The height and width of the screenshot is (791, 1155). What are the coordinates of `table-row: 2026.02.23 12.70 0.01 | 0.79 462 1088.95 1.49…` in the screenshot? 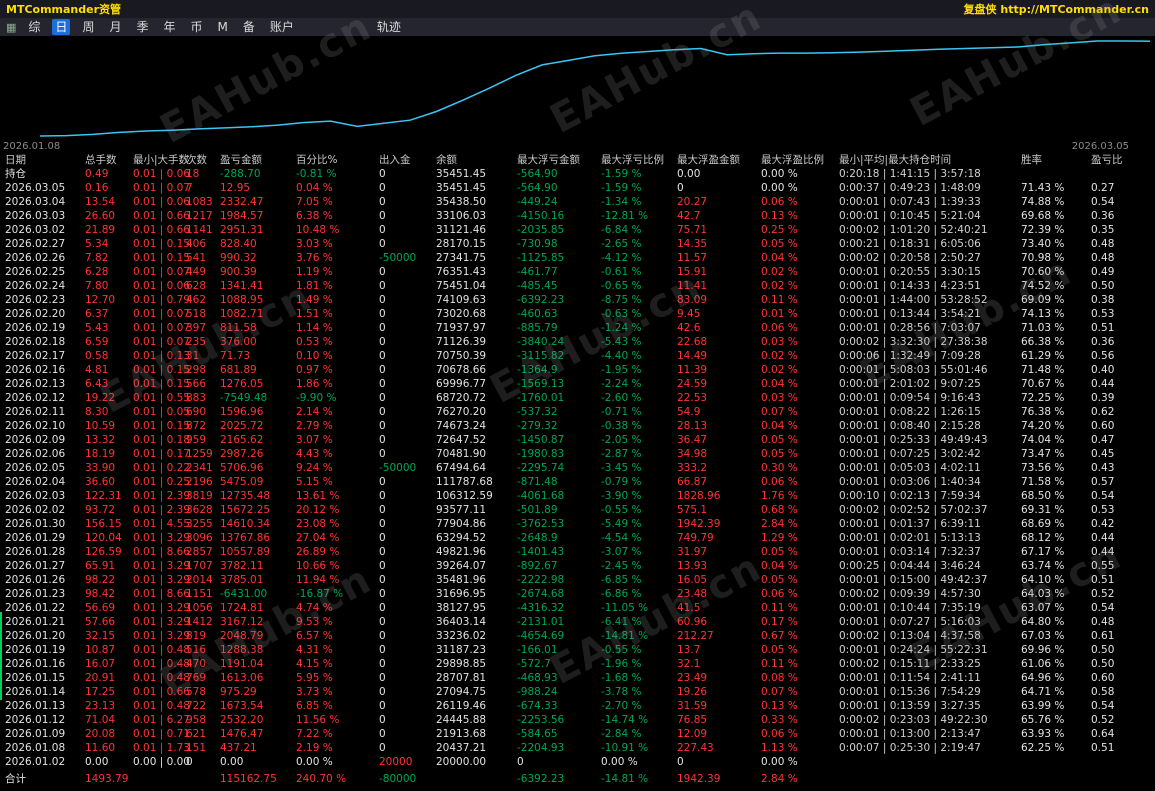 It's located at (577, 300).